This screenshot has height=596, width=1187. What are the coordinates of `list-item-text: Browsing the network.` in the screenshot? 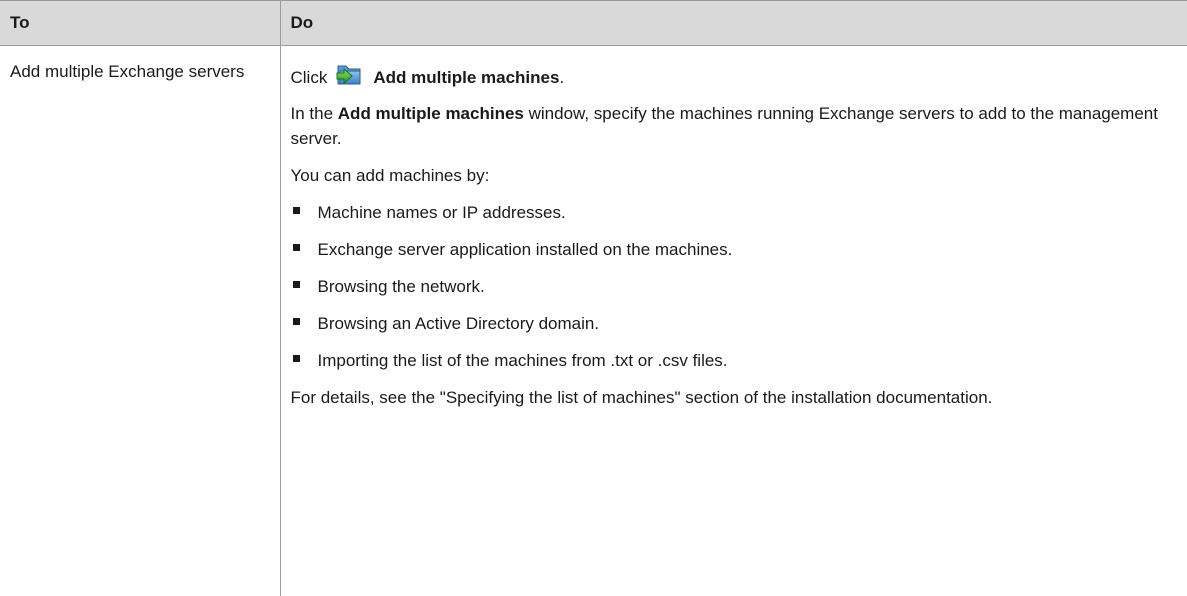 It's located at (401, 286).